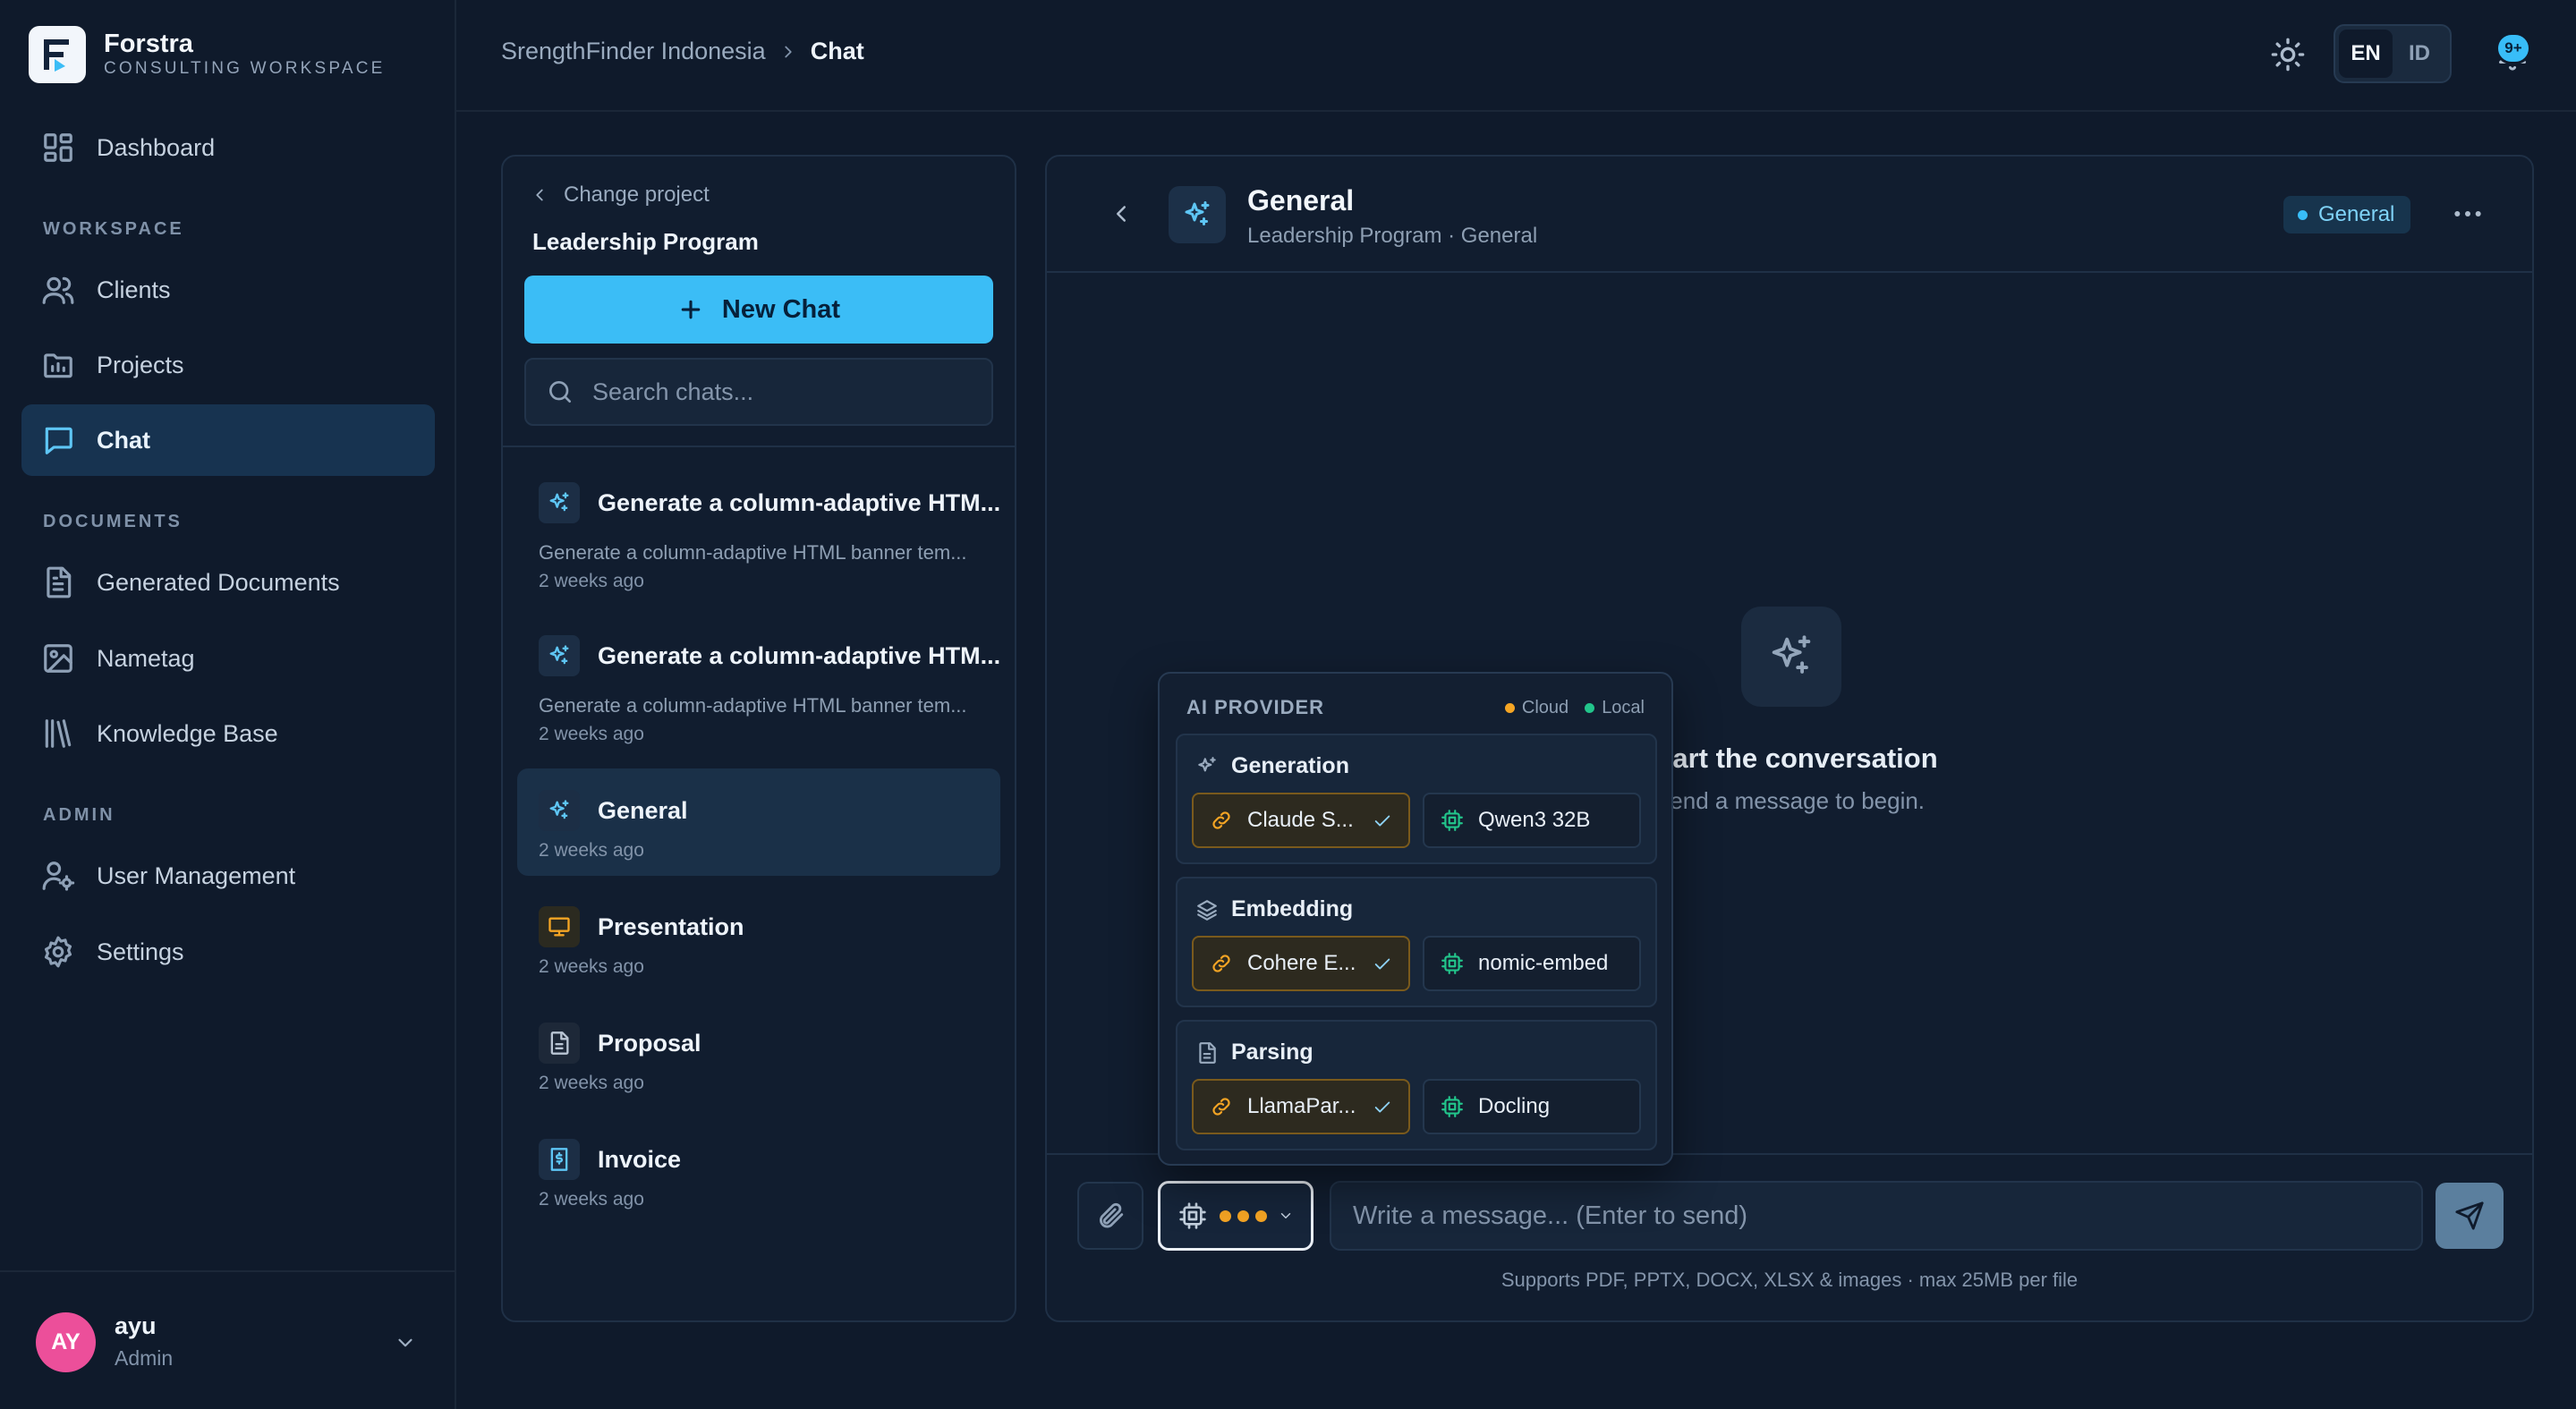  What do you see at coordinates (780, 392) in the screenshot?
I see `search-input` at bounding box center [780, 392].